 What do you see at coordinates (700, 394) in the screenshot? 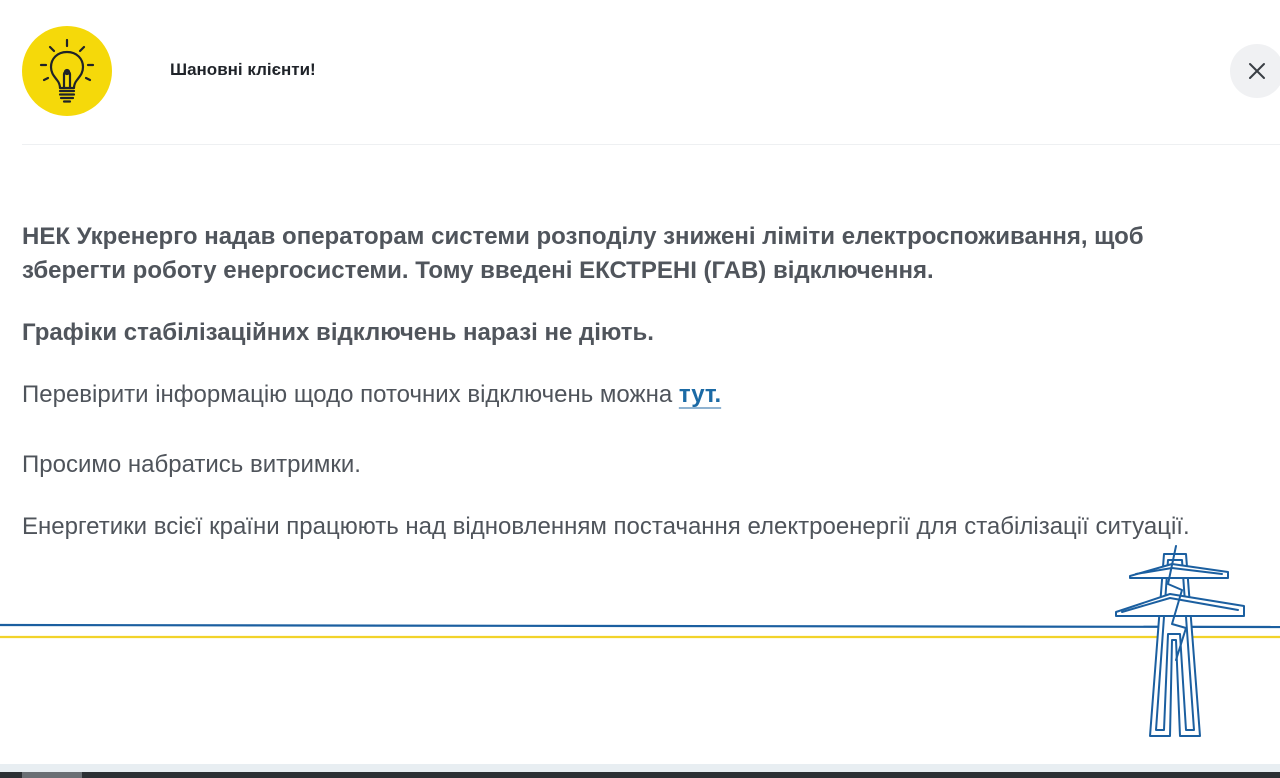
I see `current-outages-link: тут.` at bounding box center [700, 394].